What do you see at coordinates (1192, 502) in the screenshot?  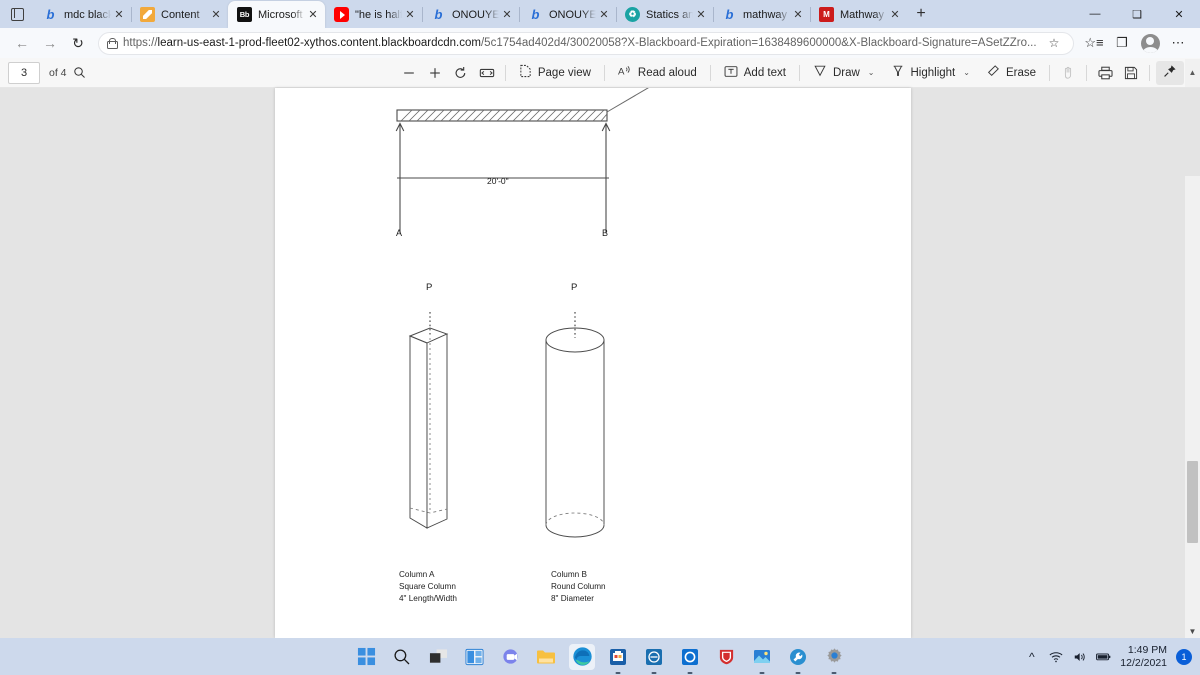 I see `scrollbar-thumb` at bounding box center [1192, 502].